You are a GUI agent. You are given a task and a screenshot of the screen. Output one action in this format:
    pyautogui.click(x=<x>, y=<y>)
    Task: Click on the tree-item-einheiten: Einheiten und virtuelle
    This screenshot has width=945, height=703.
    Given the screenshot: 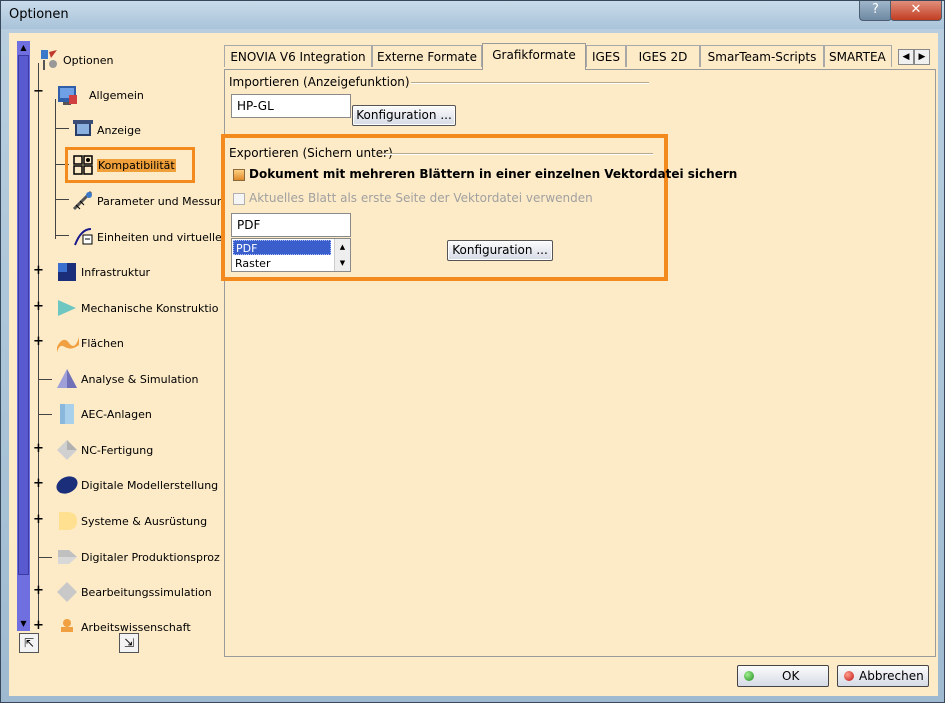 What is the action you would take?
    pyautogui.click(x=146, y=237)
    